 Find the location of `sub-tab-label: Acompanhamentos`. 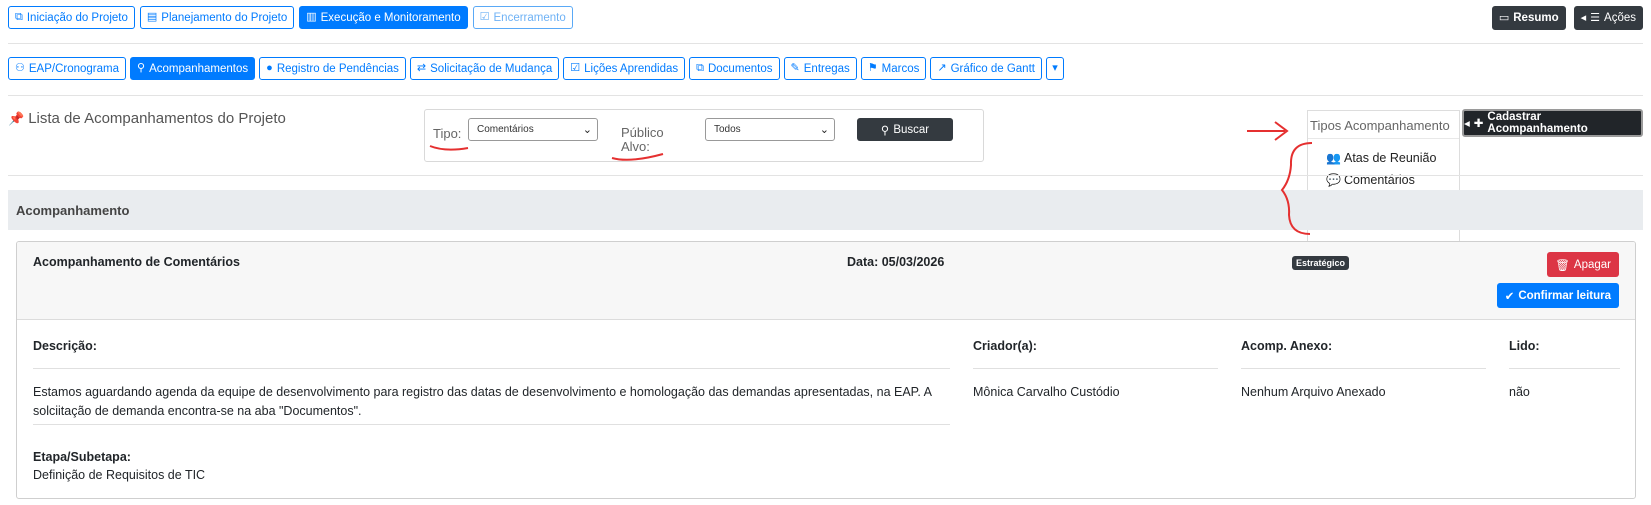

sub-tab-label: Acompanhamentos is located at coordinates (199, 68).